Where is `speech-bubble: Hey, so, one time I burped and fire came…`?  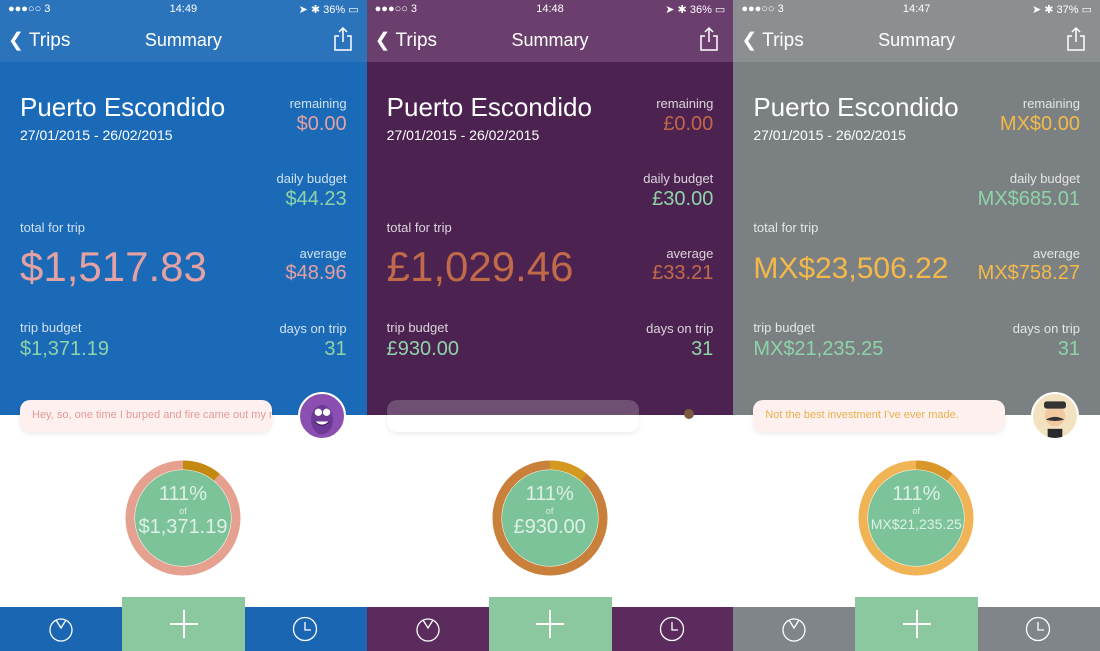 speech-bubble: Hey, so, one time I burped and fire came… is located at coordinates (146, 416).